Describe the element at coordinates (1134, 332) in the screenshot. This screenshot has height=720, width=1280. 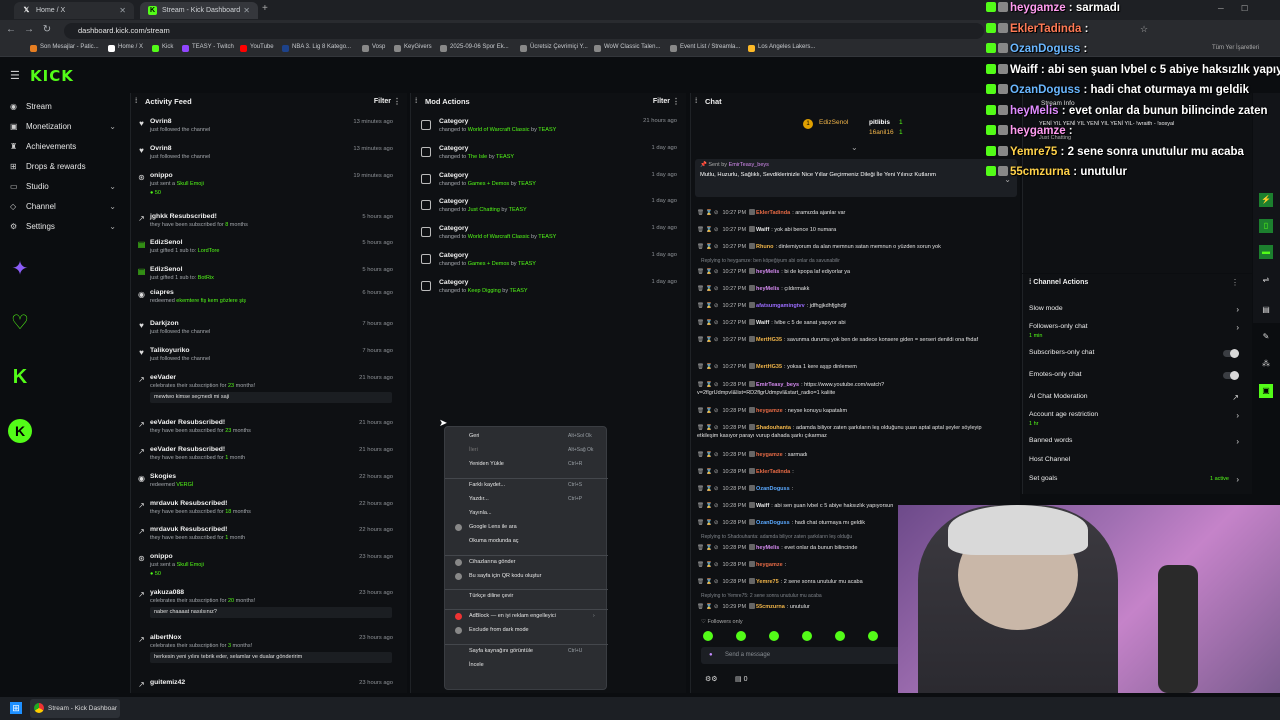
I see `channel-action-item: Followers-only chat 1 min ›` at that location.